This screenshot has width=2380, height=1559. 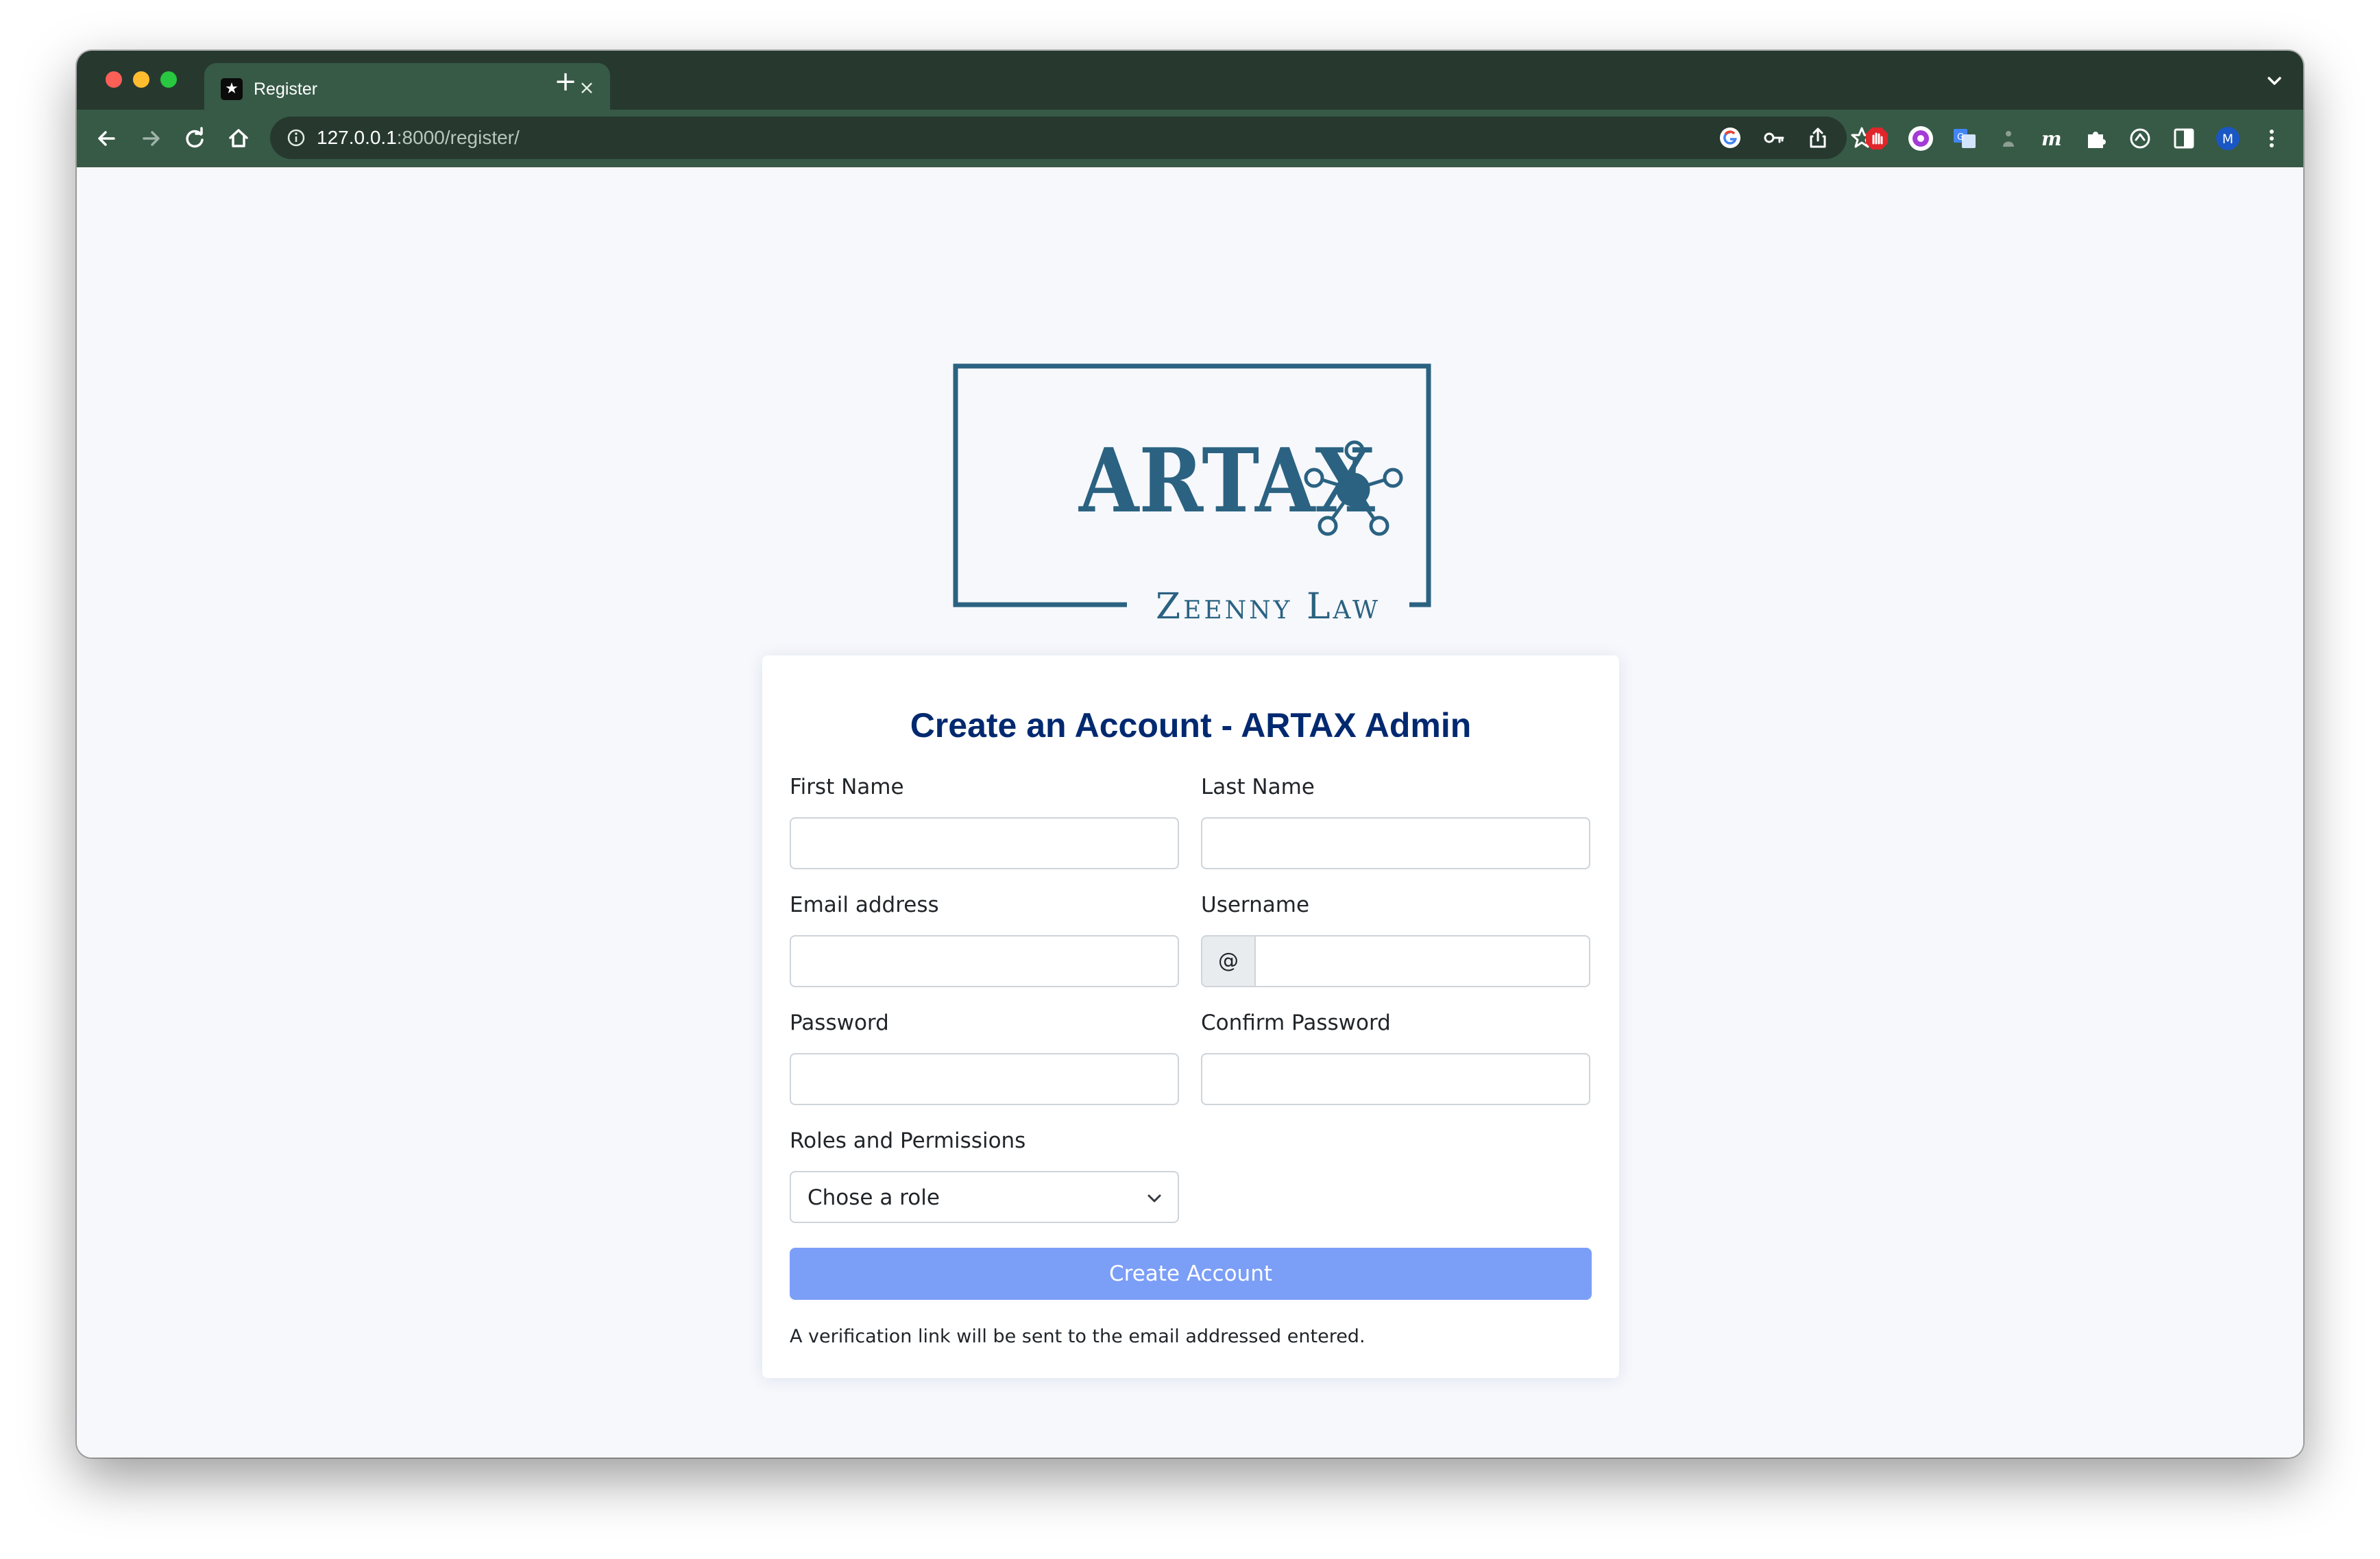 What do you see at coordinates (2271, 138) in the screenshot?
I see `browser-menu-icon` at bounding box center [2271, 138].